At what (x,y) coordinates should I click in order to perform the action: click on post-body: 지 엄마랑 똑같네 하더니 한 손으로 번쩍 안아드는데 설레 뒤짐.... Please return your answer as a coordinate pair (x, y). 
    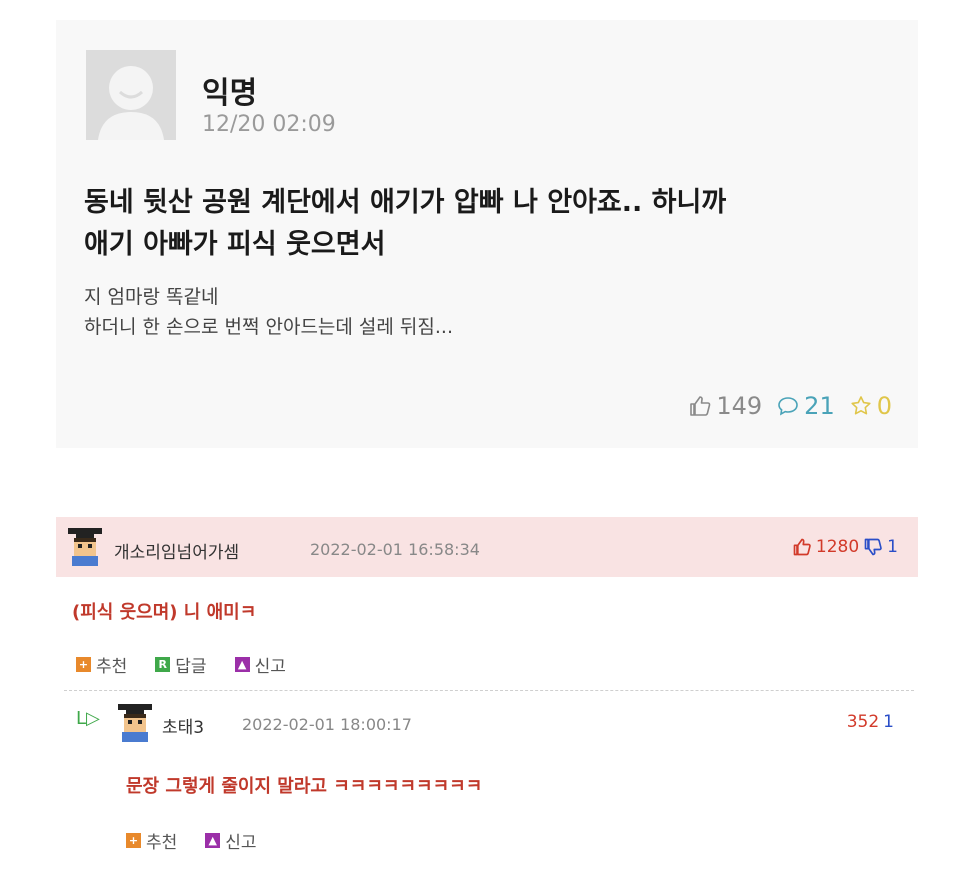
    Looking at the image, I should click on (484, 312).